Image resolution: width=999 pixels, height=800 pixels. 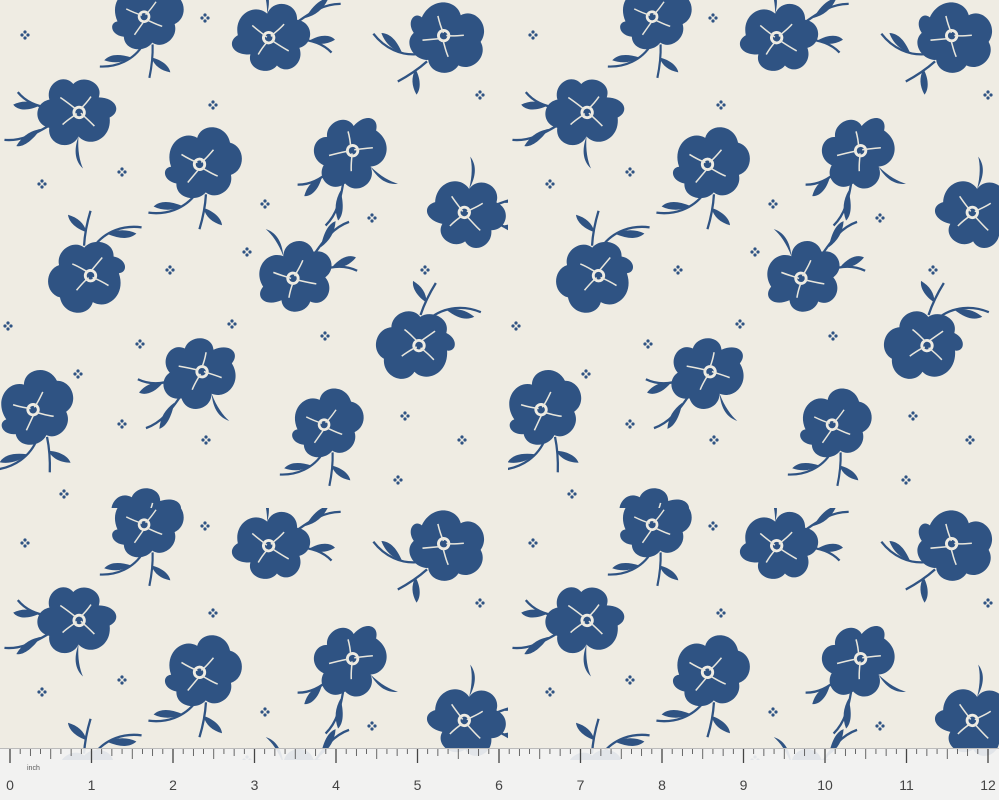 I want to click on ruler-number: 1, so click(x=92, y=785).